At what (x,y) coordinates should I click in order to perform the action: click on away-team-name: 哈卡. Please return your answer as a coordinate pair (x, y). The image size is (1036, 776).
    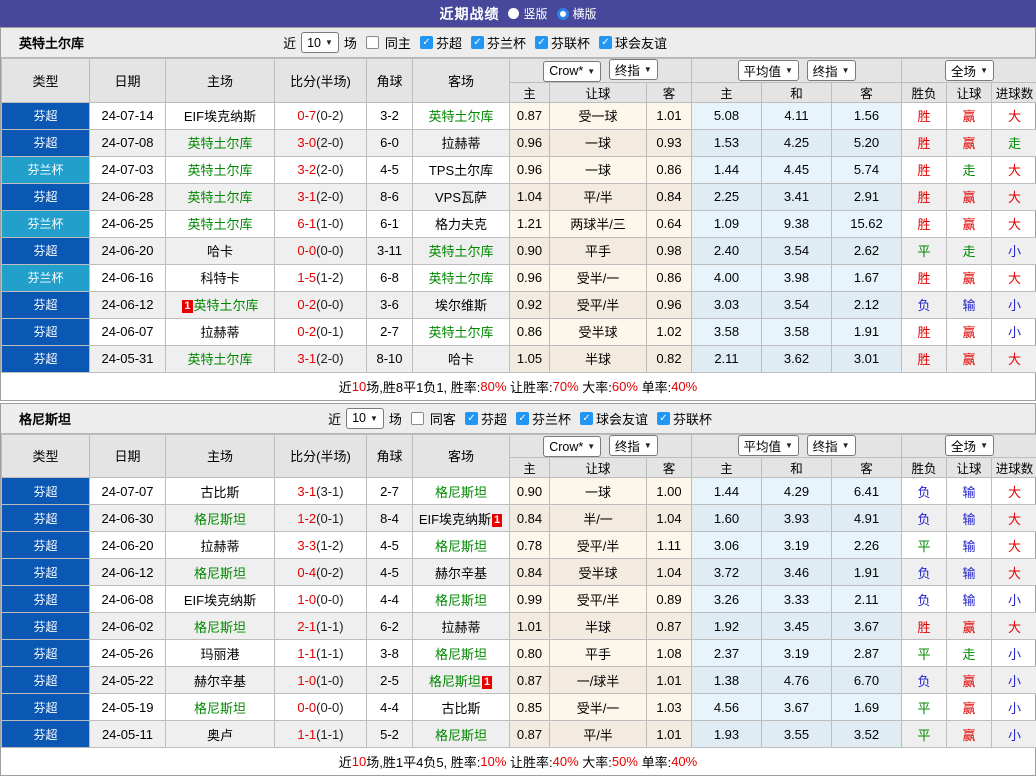
    Looking at the image, I should click on (461, 359).